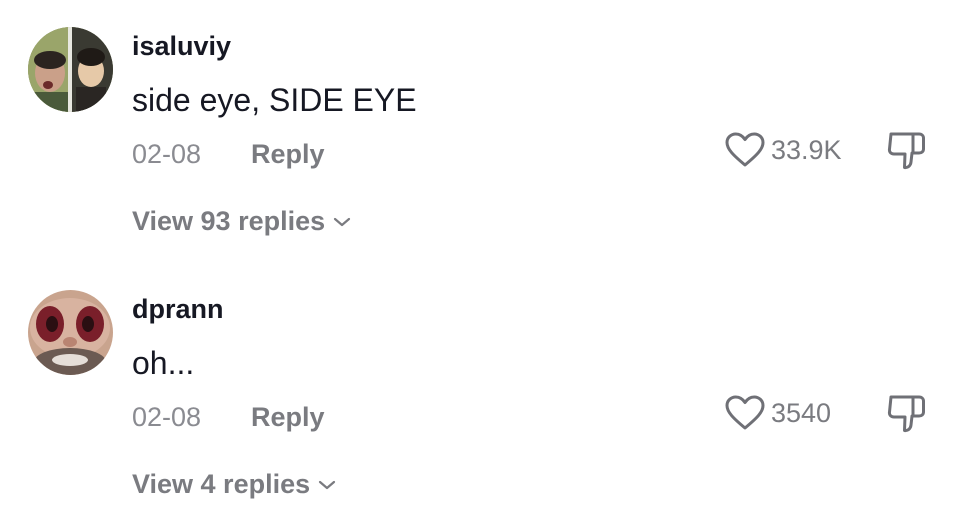 The image size is (960, 530). What do you see at coordinates (178, 309) in the screenshot?
I see `username: dprann` at bounding box center [178, 309].